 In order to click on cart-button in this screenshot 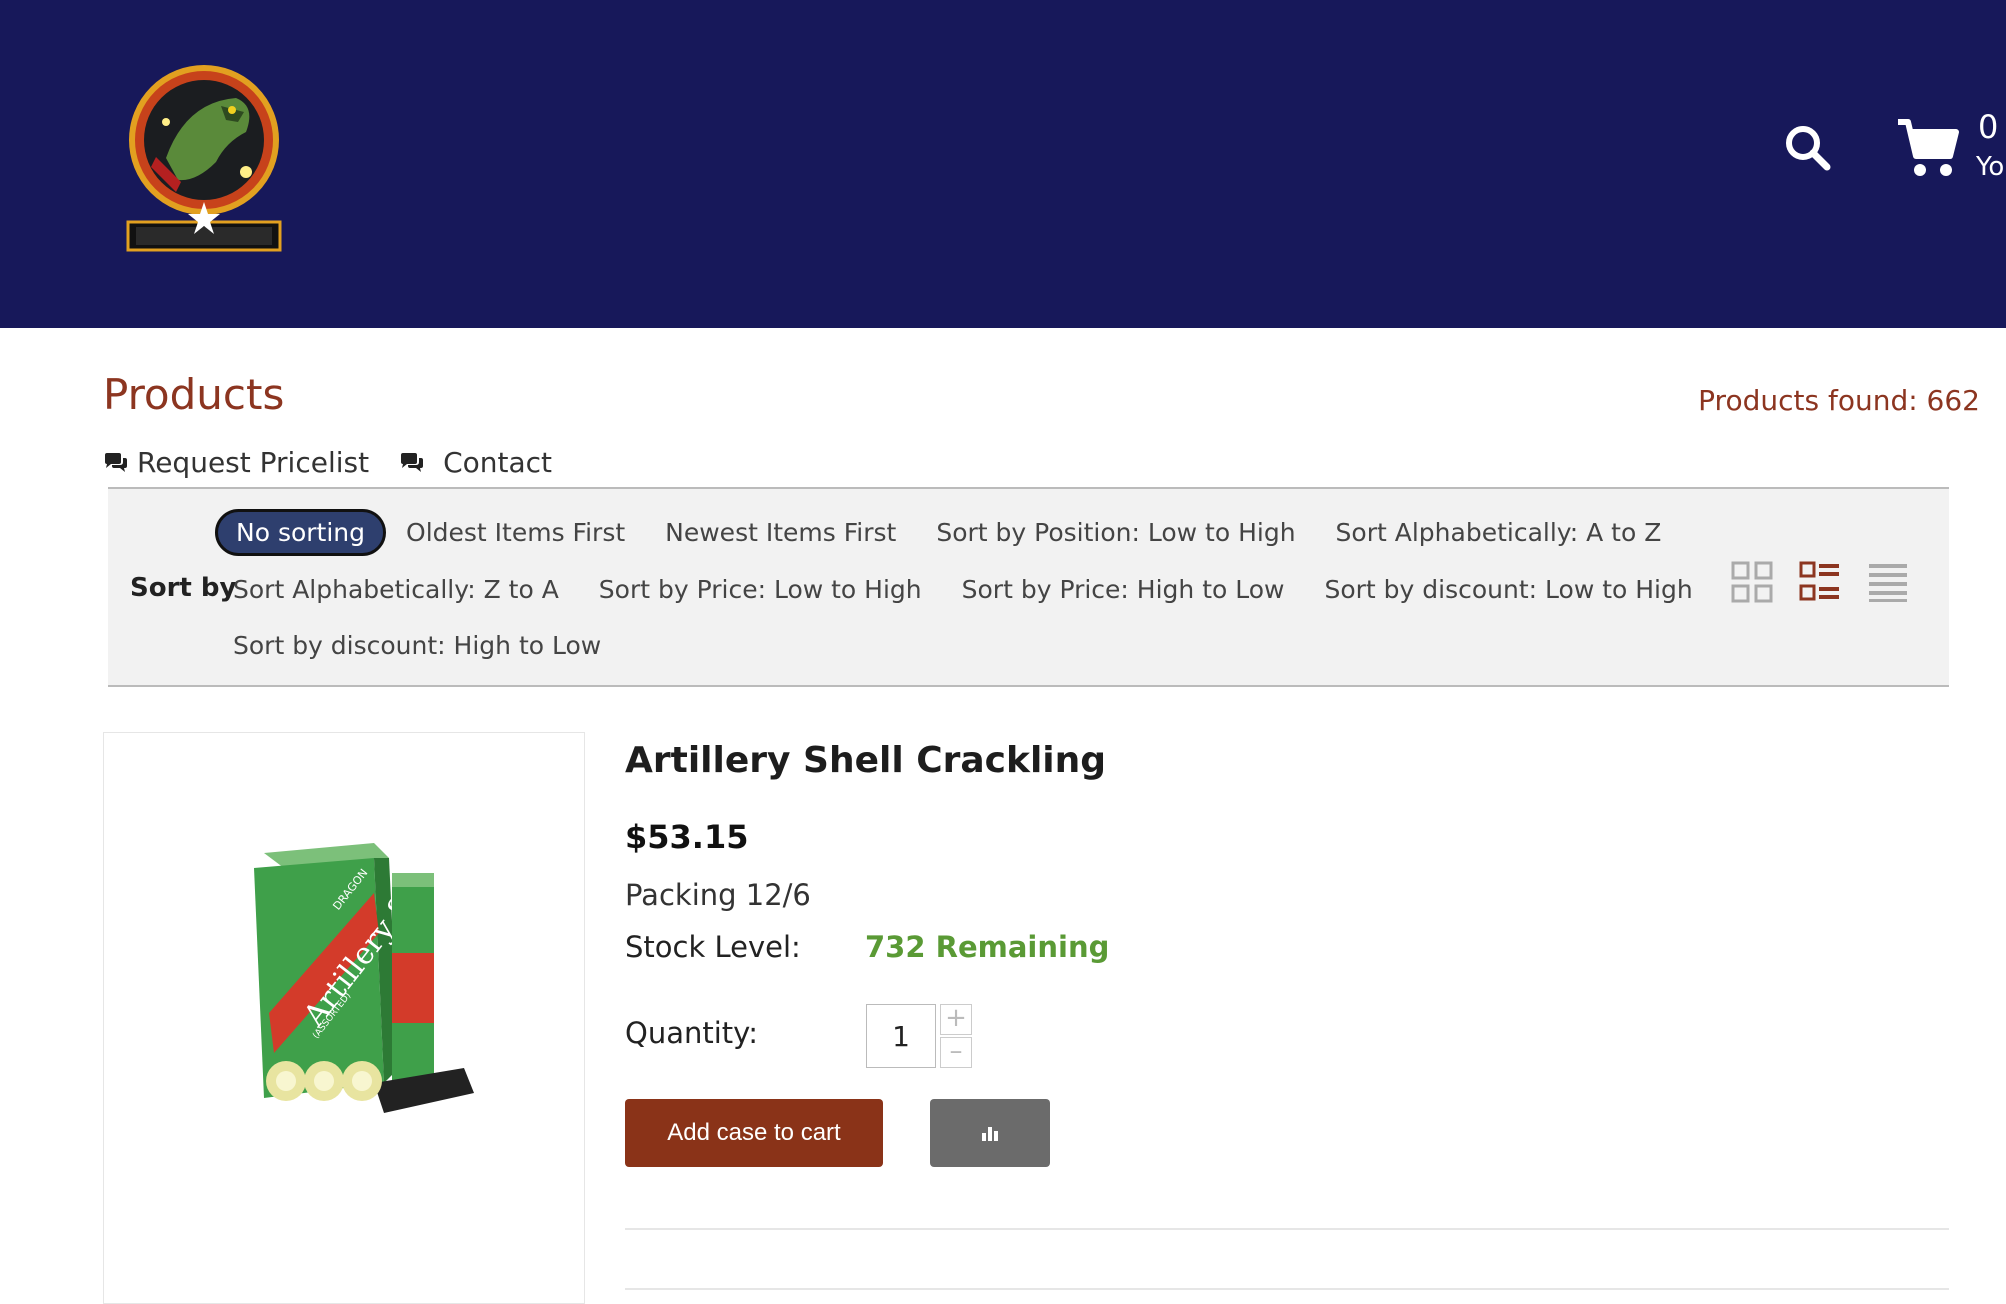, I will do `click(1928, 148)`.